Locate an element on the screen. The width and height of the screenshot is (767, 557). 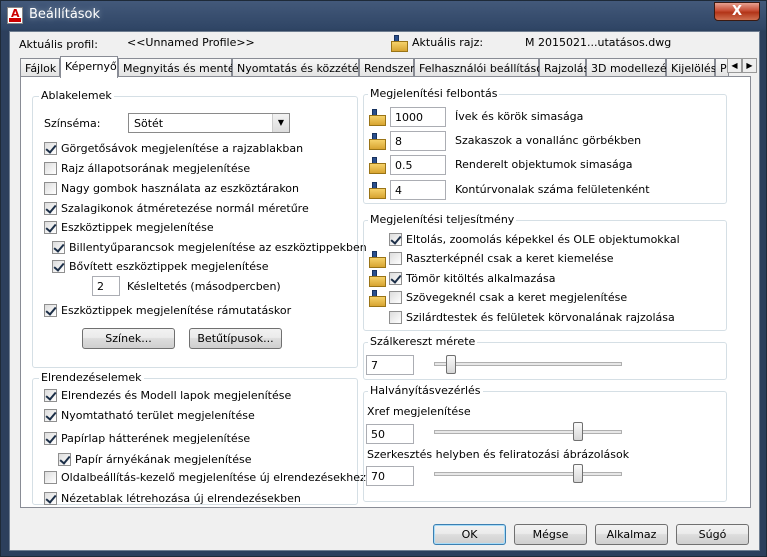
tab-scroll-left-icon: ◀ is located at coordinates (734, 65).